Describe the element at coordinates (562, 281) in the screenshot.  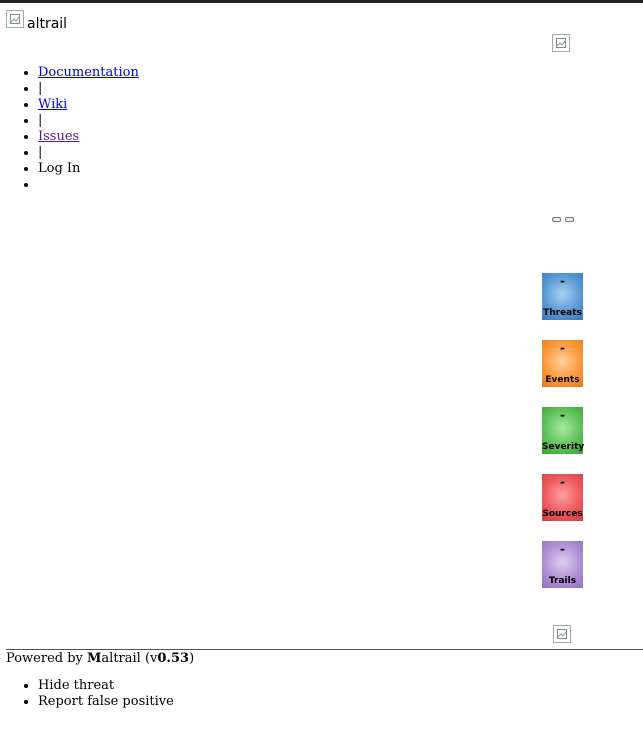
I see `stat-threats-value: -` at that location.